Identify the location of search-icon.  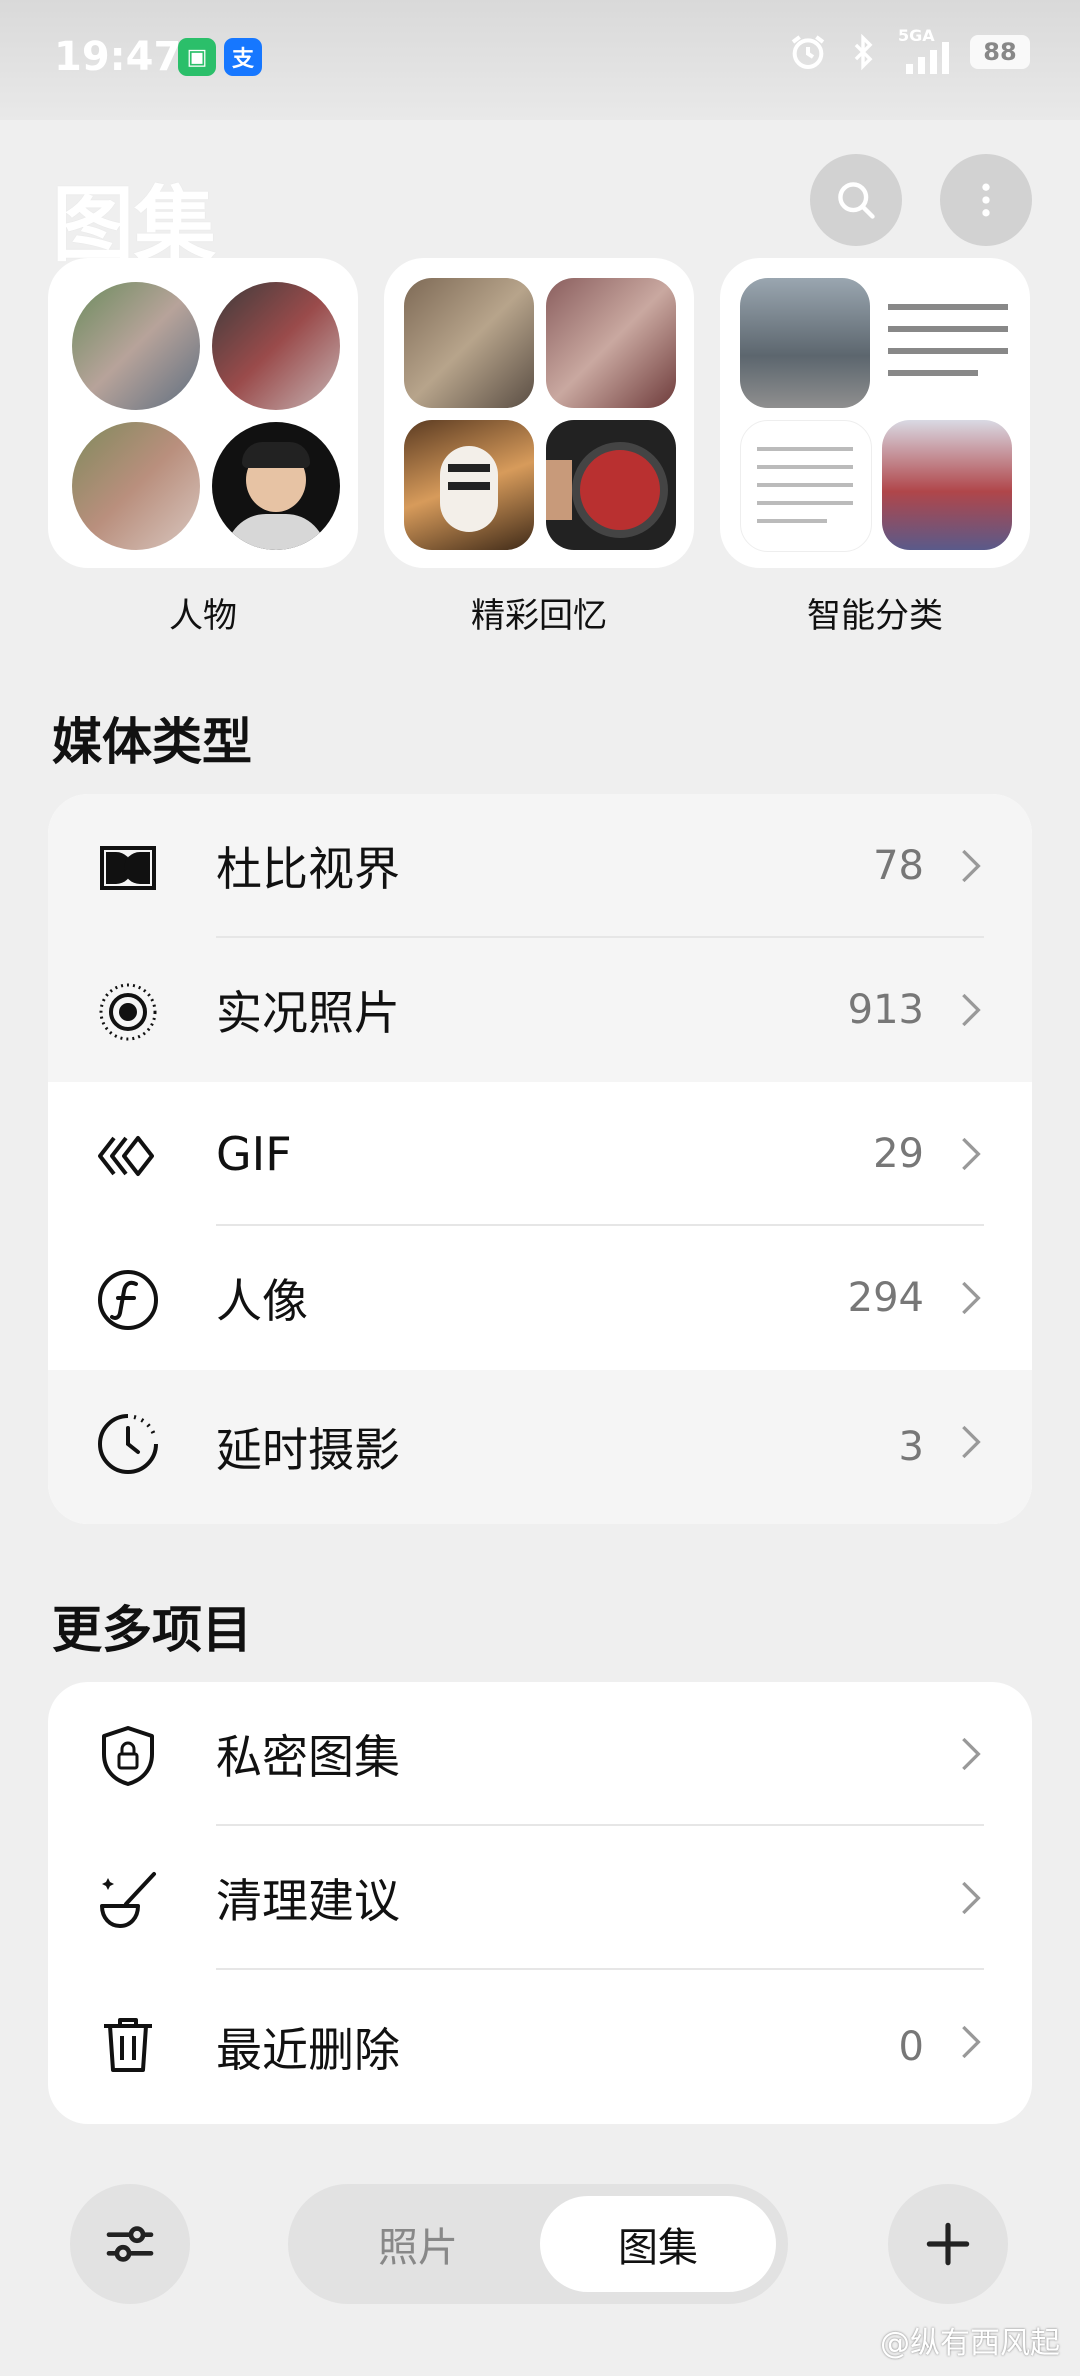
(856, 200).